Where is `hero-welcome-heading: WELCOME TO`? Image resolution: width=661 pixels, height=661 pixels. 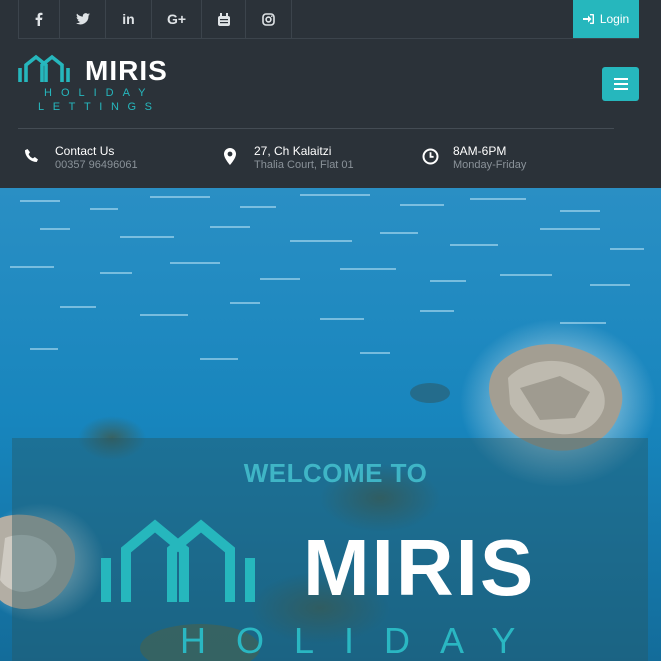
hero-welcome-heading: WELCOME TO is located at coordinates (330, 473).